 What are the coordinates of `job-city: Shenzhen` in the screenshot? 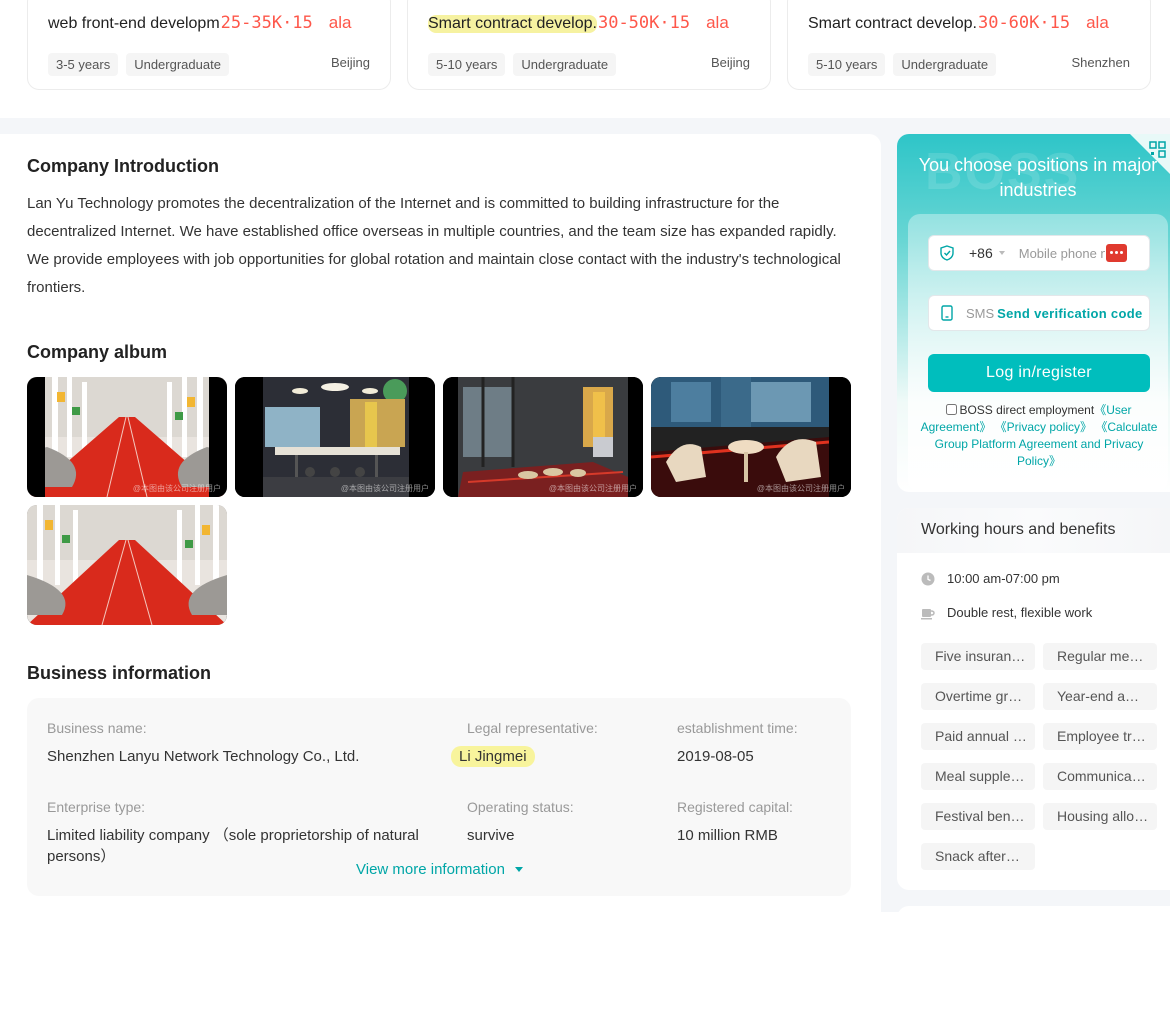 It's located at (1100, 62).